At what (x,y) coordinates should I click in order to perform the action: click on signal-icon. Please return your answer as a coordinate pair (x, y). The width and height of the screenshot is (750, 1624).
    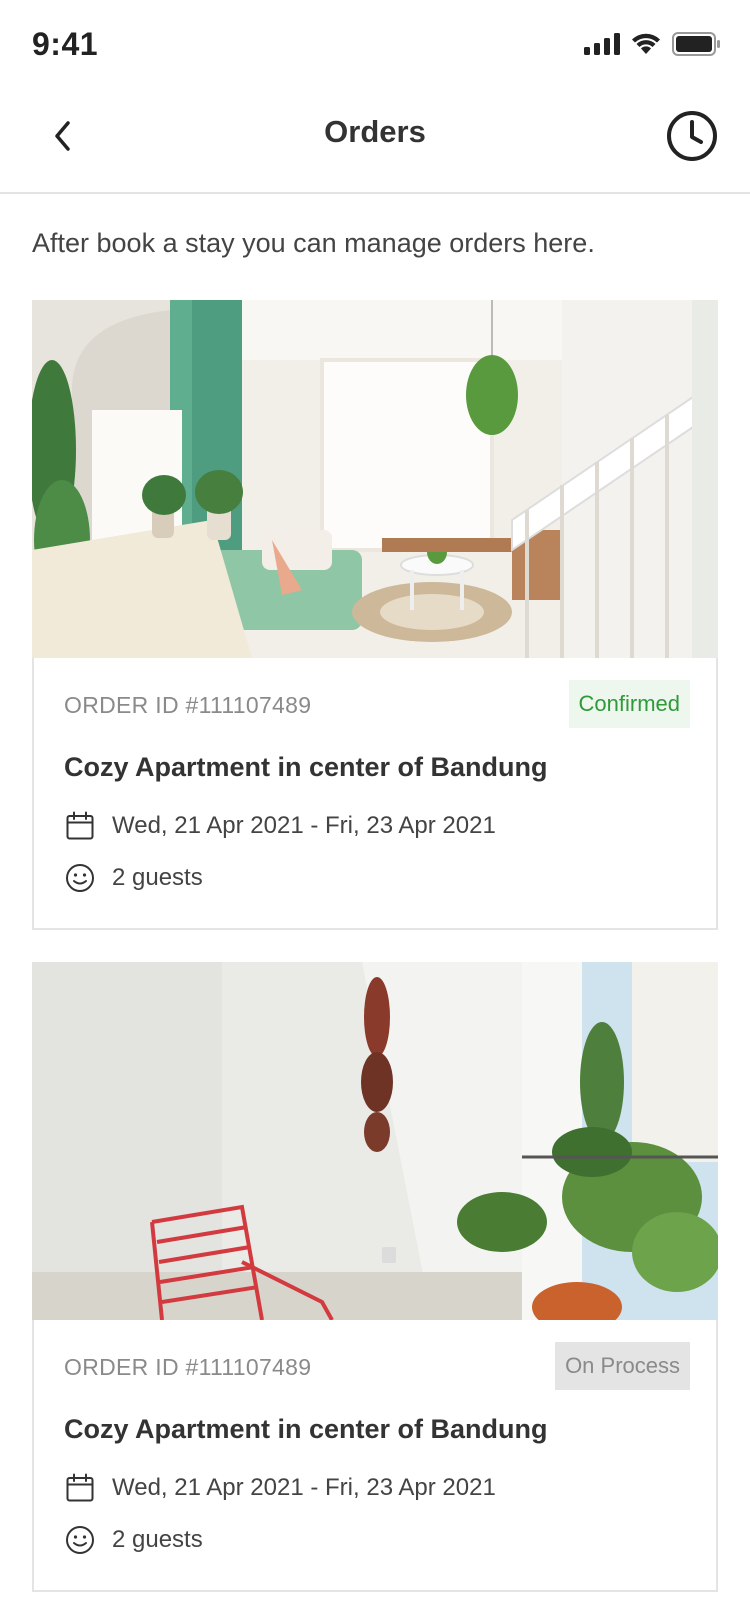
    Looking at the image, I should click on (602, 44).